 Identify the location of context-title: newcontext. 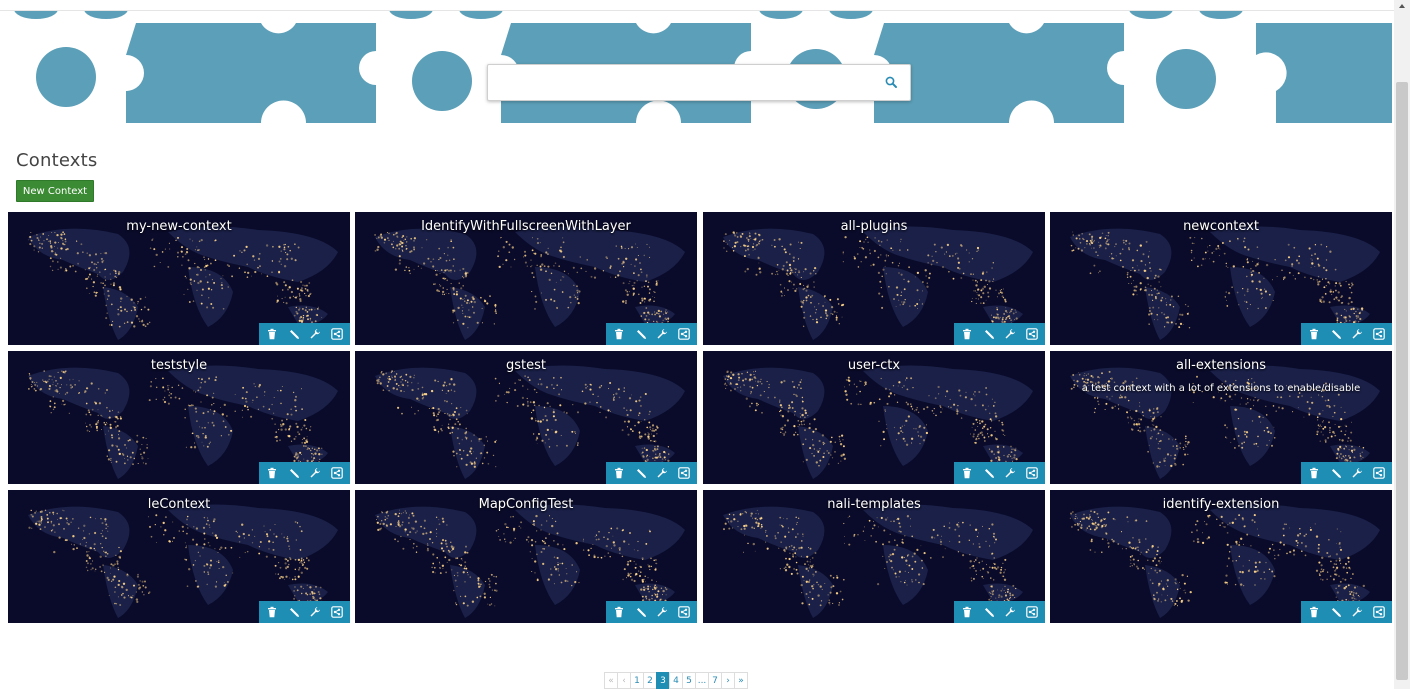
(1221, 226).